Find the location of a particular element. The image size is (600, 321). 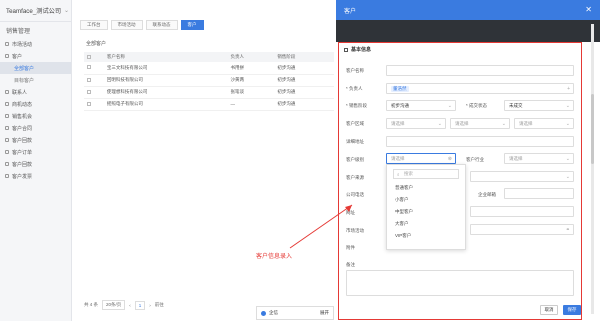

annotation-arrow is located at coordinates (321, 226).